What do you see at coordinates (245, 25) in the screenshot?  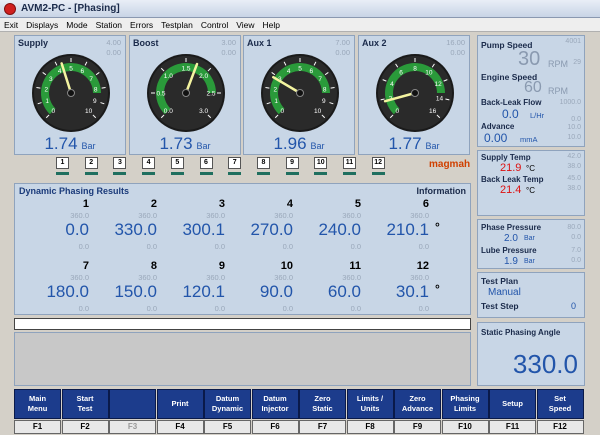 I see `menu-item-view: View` at bounding box center [245, 25].